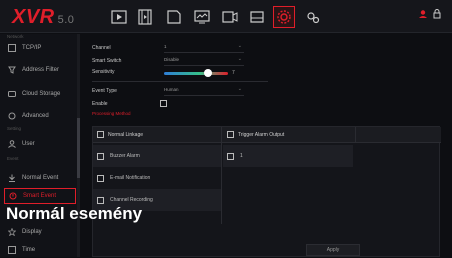  What do you see at coordinates (233, 73) in the screenshot?
I see `sensitivity-value: 7` at bounding box center [233, 73].